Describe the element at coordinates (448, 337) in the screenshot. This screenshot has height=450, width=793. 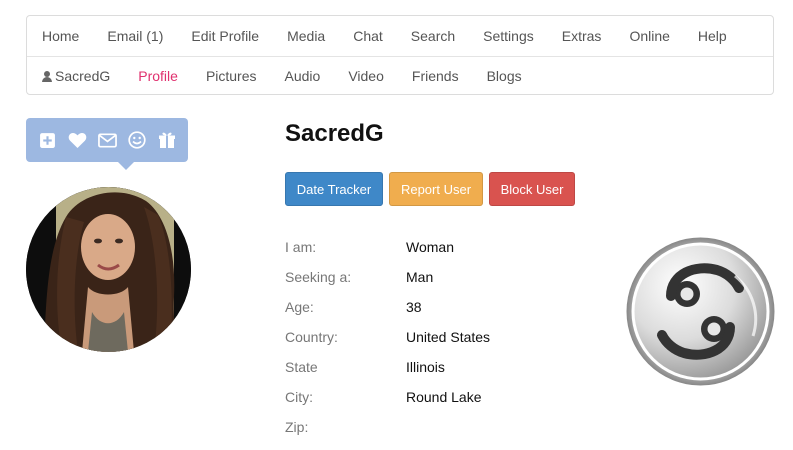
I see `detail-value: United States` at that location.